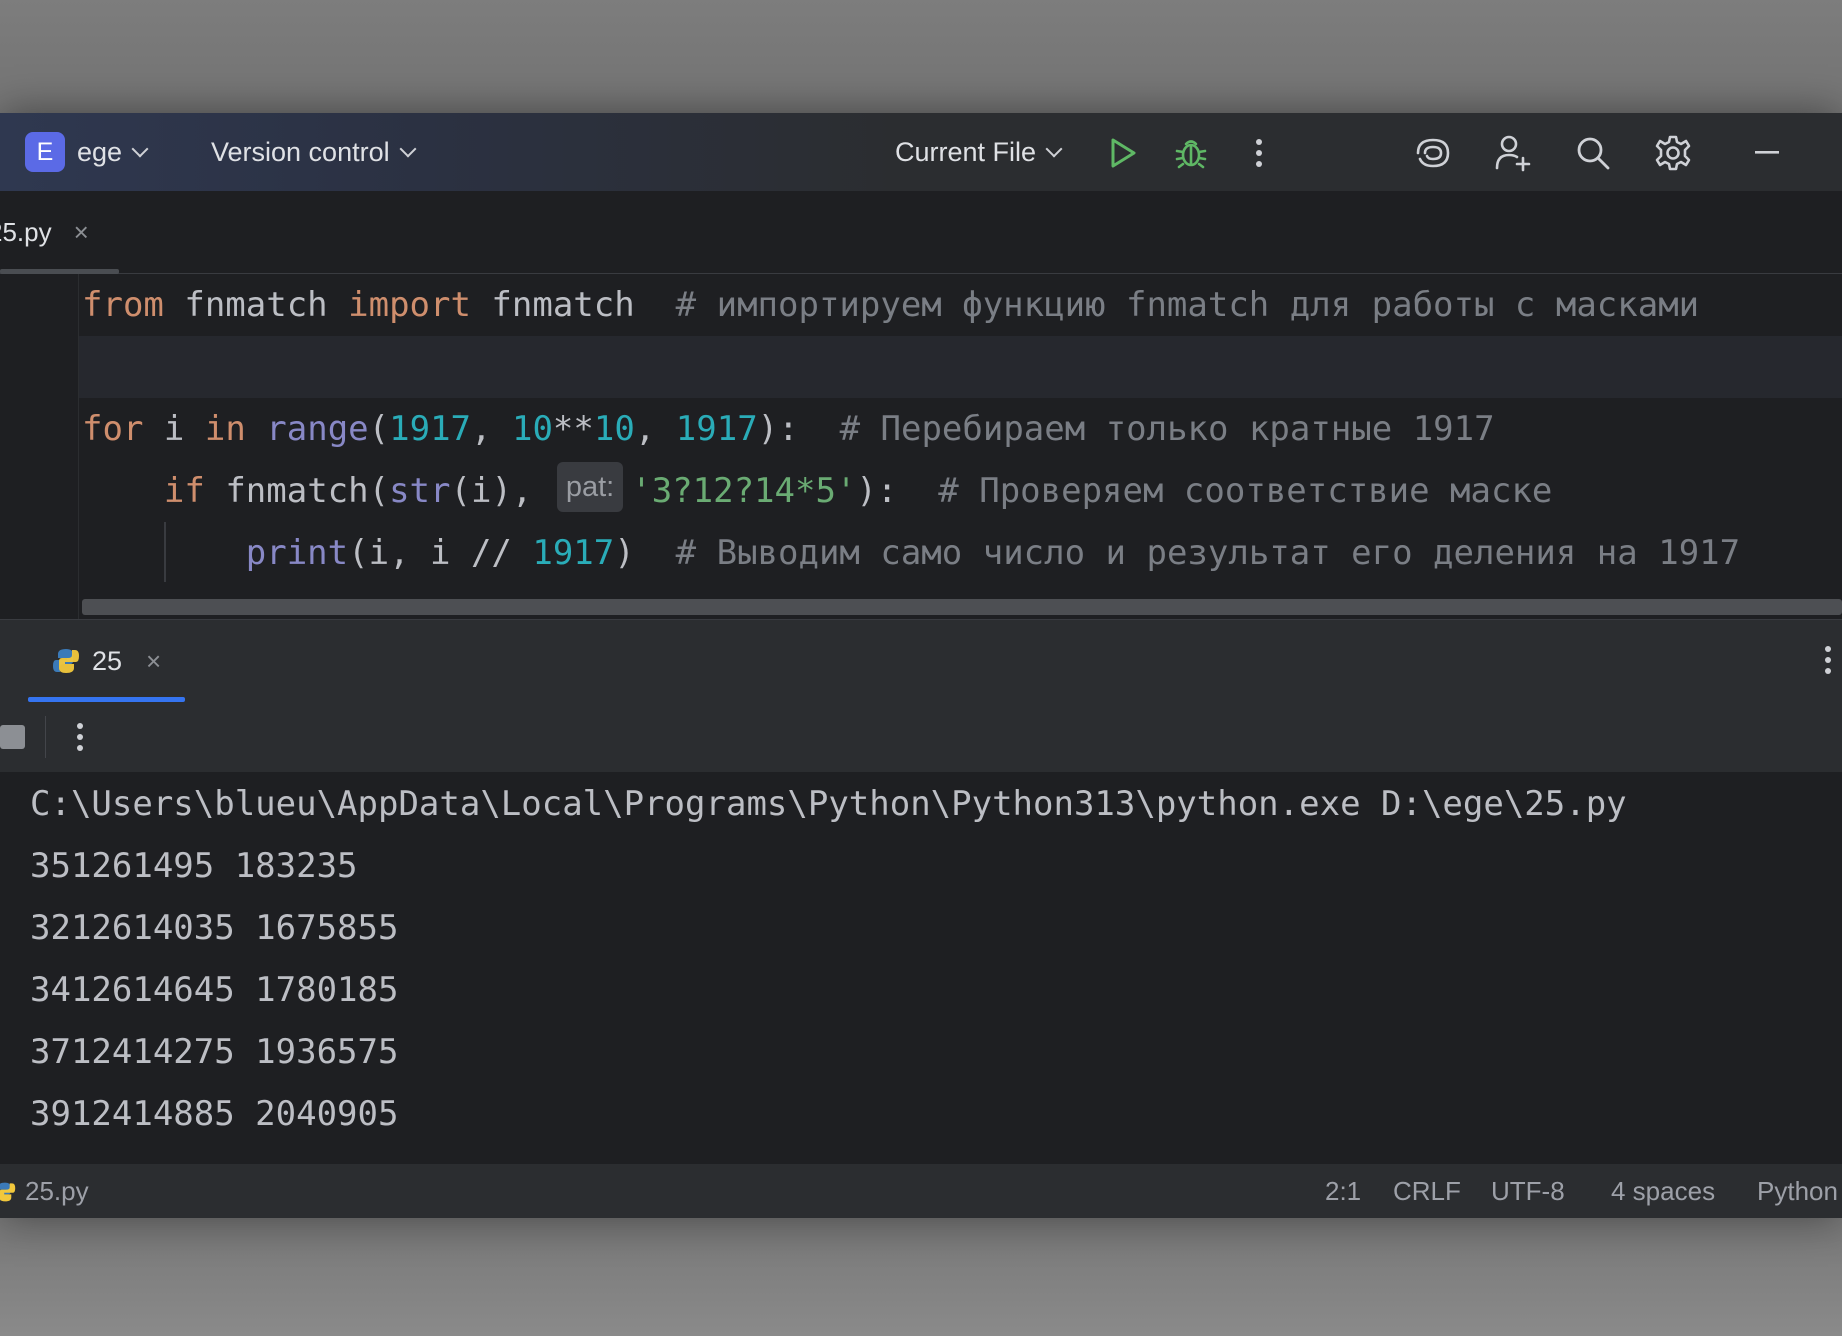 The width and height of the screenshot is (1842, 1336). Describe the element at coordinates (921, 1190) in the screenshot. I see `status-bar: 25.py 2:1 CRLF UTF-8 4 spaces Python` at that location.